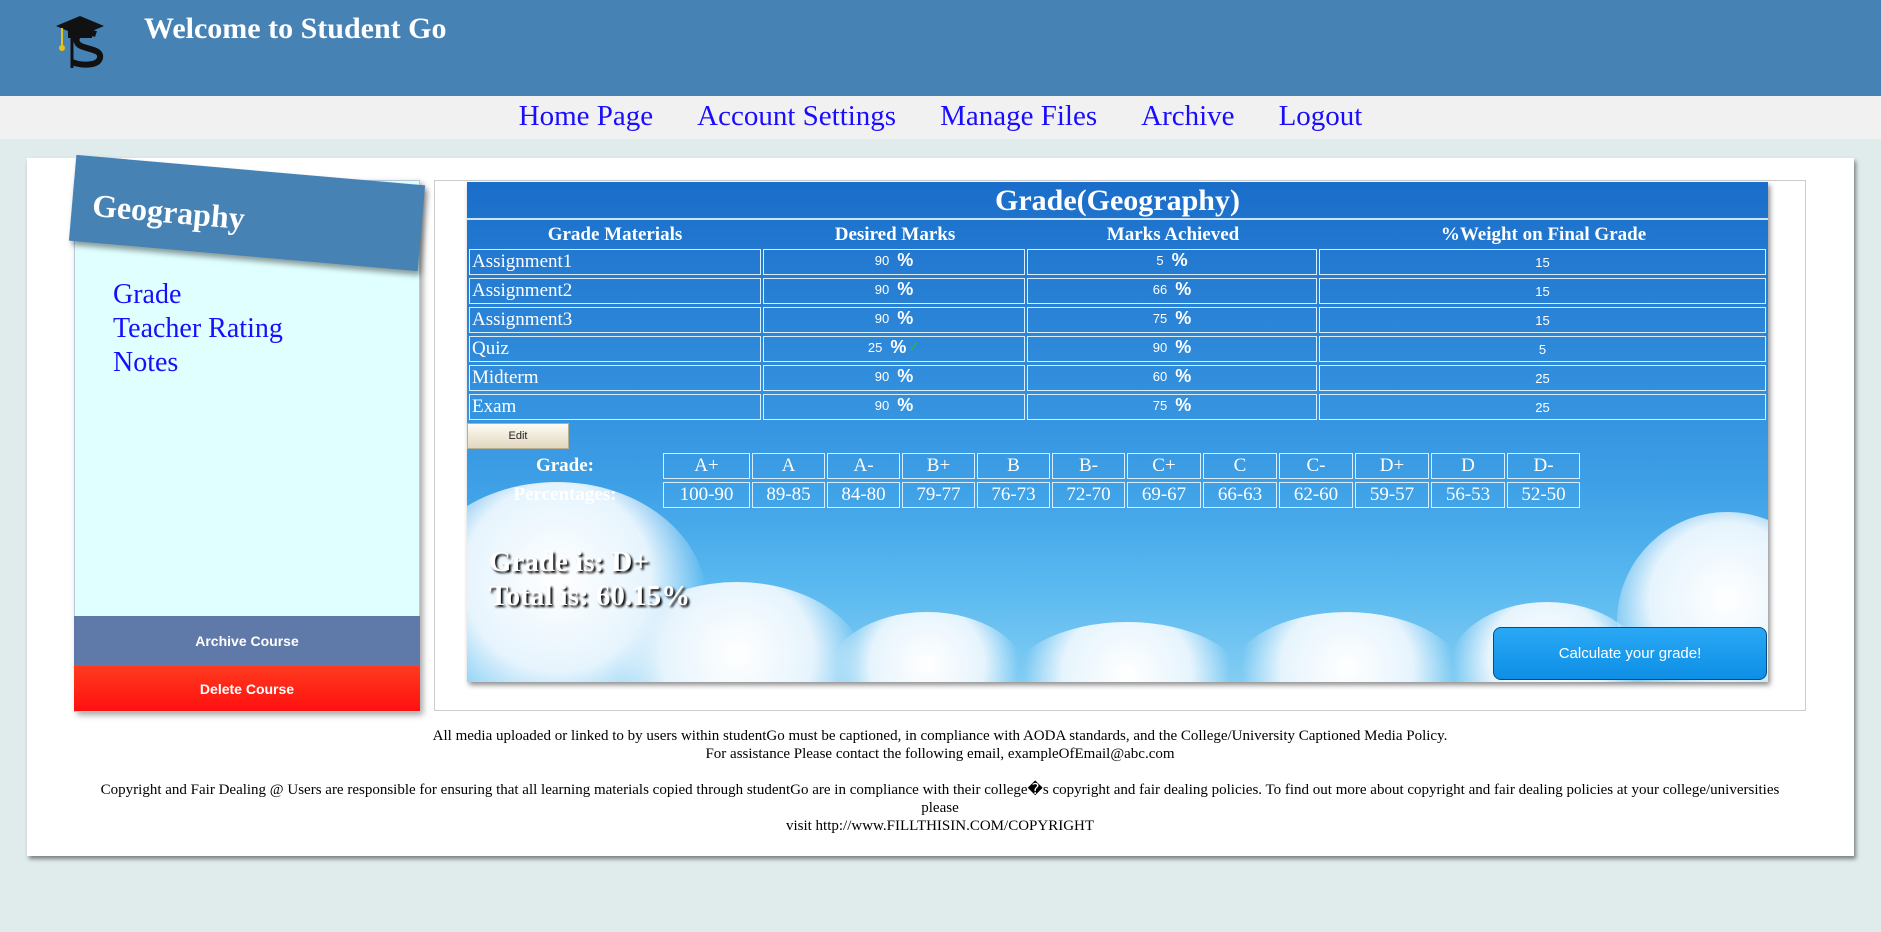 The width and height of the screenshot is (1881, 932). What do you see at coordinates (1468, 466) in the screenshot?
I see `grade-scale-letter: D` at bounding box center [1468, 466].